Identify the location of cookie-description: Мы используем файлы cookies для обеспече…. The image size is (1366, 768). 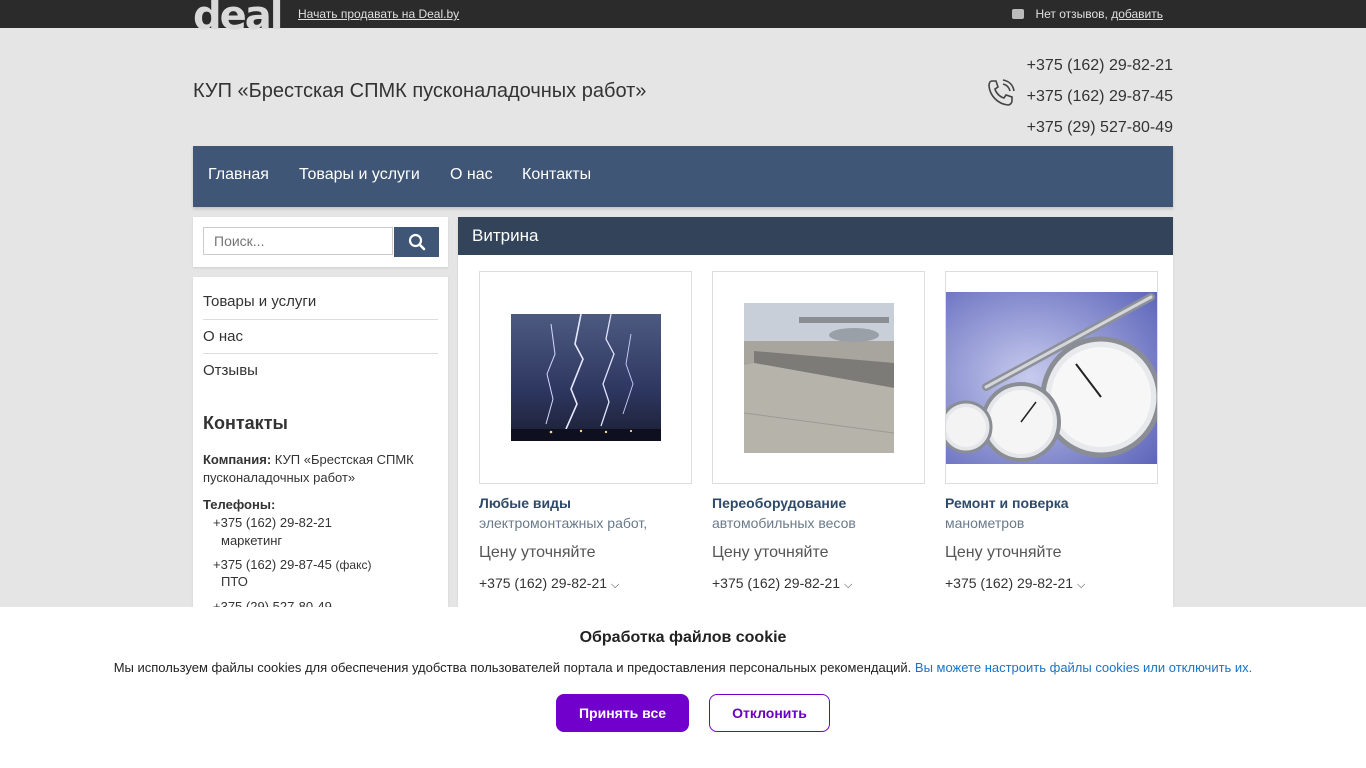
(512, 667).